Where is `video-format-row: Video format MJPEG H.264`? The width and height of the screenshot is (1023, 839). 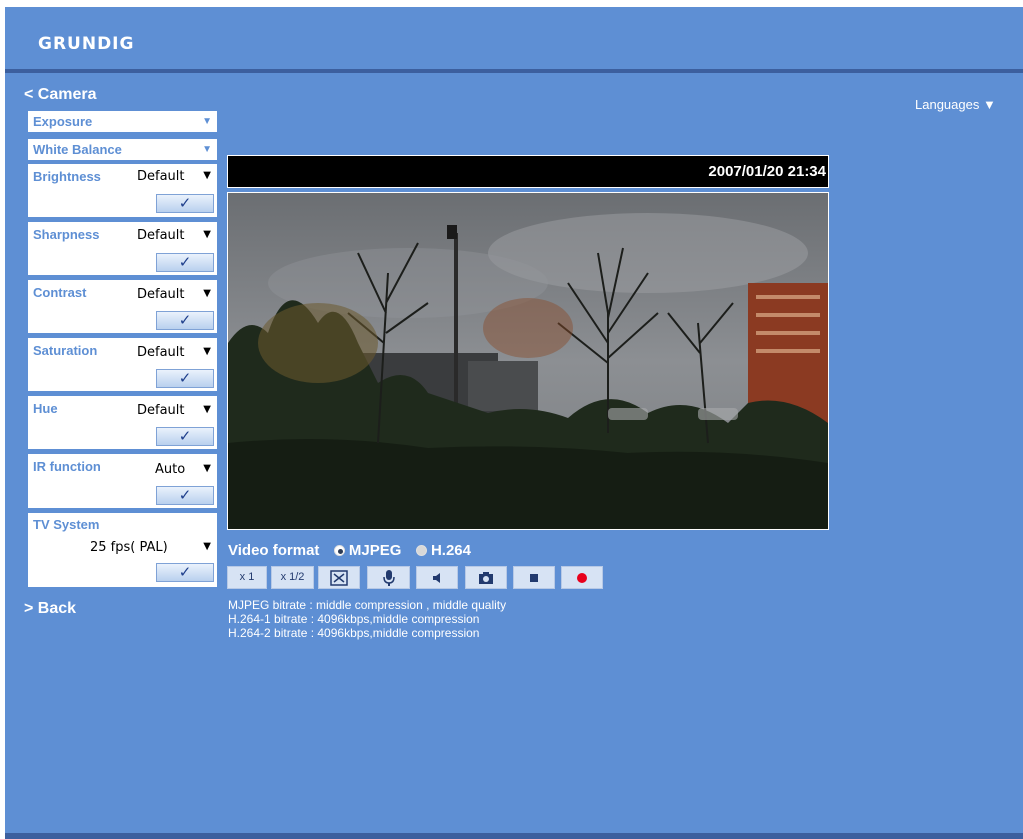
video-format-row: Video format MJPEG H.264 is located at coordinates (349, 550).